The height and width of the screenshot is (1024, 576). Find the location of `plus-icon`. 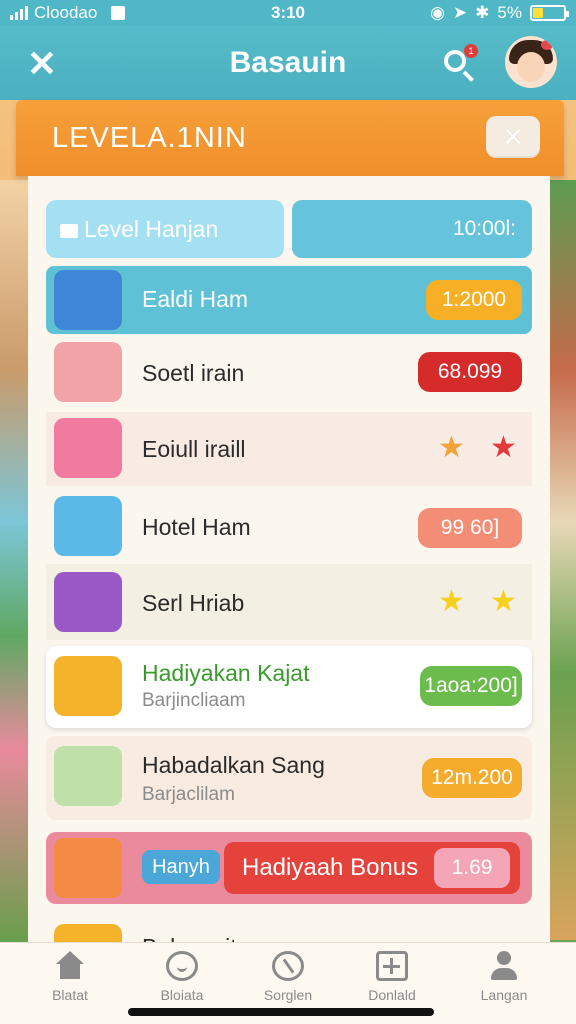

plus-icon is located at coordinates (392, 966).